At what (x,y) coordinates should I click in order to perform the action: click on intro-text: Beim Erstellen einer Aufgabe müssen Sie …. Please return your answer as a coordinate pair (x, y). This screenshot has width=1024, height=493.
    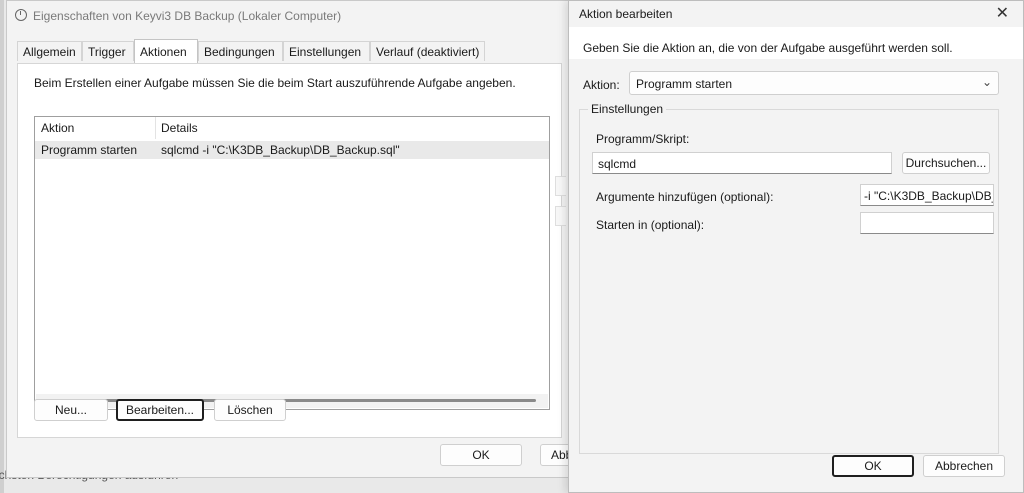
    Looking at the image, I should click on (275, 83).